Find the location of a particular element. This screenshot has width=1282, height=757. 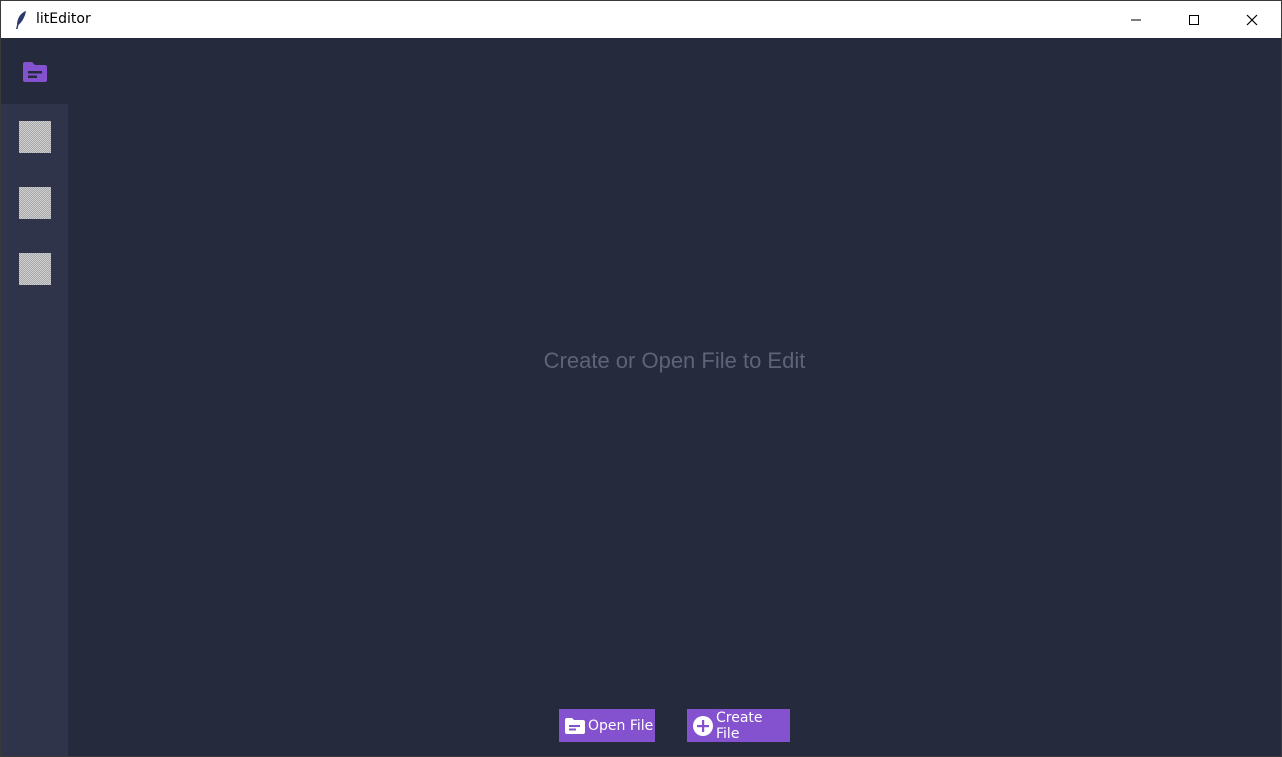

create-file-button: Create File is located at coordinates (738, 725).